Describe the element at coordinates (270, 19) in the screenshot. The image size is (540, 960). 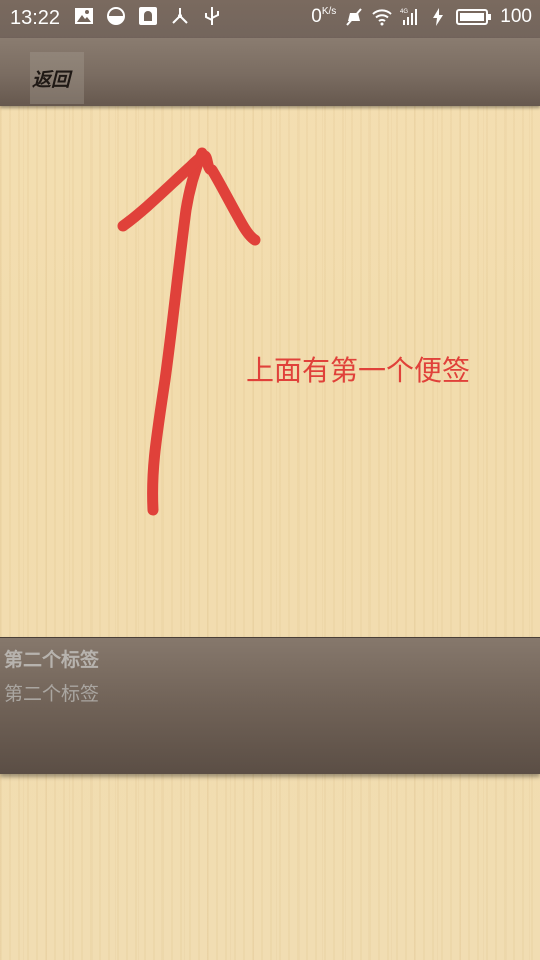
I see `status-bar: 13:22 0K/s 4G 100` at that location.